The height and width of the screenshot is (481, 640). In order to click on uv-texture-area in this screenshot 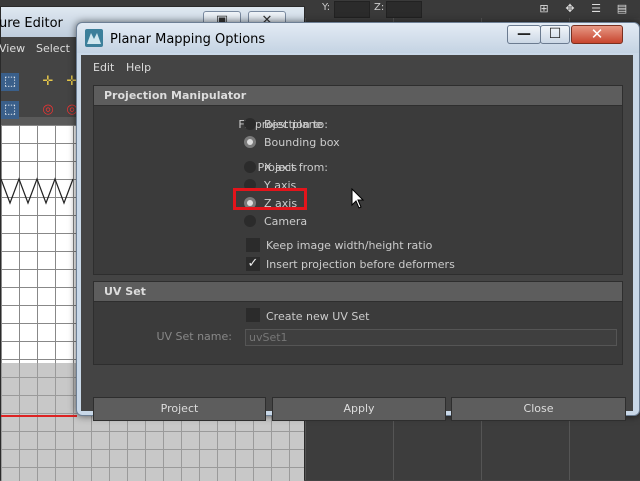, I will do `click(39, 244)`.